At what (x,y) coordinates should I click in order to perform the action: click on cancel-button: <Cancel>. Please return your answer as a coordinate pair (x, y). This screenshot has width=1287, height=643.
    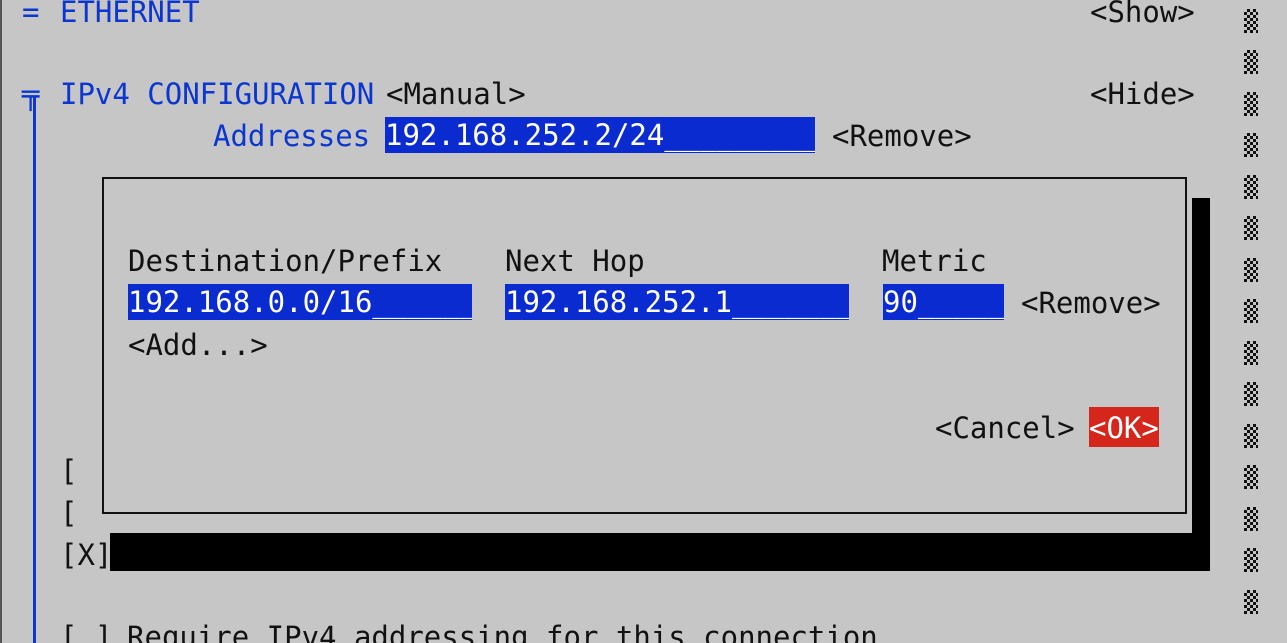
    Looking at the image, I should click on (1005, 428).